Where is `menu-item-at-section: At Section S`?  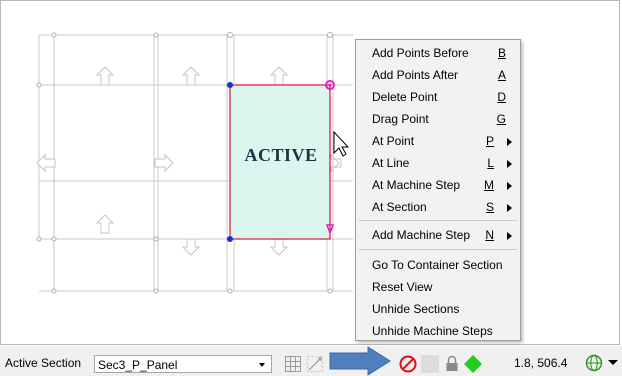 menu-item-at-section: At Section S is located at coordinates (438, 207).